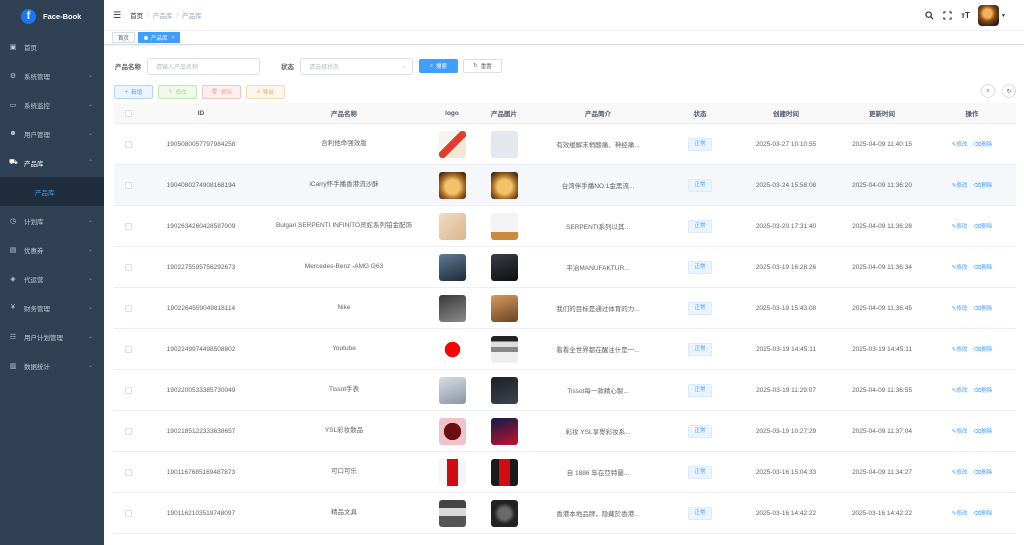 This screenshot has height=545, width=1024. I want to click on sidebar-item-10: ▥ 数据统计 ⌄, so click(52, 365).